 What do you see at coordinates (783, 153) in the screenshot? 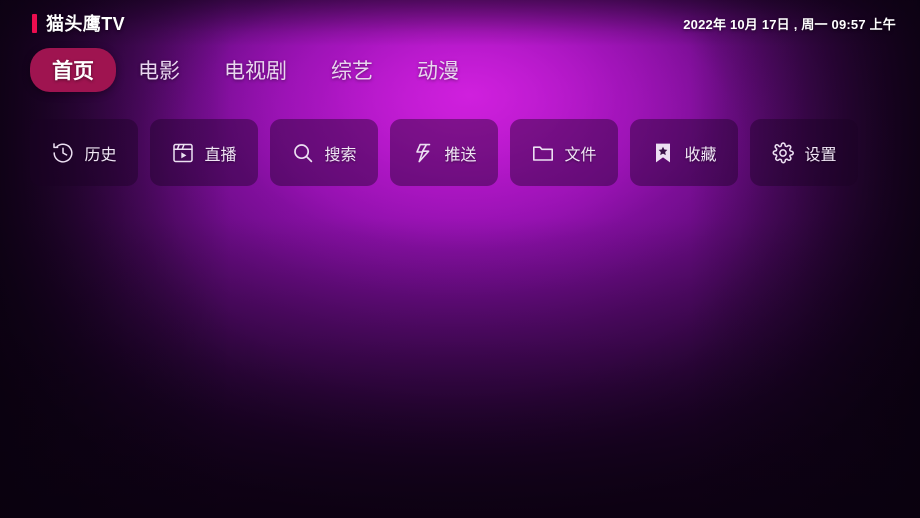
I see `gear-icon` at bounding box center [783, 153].